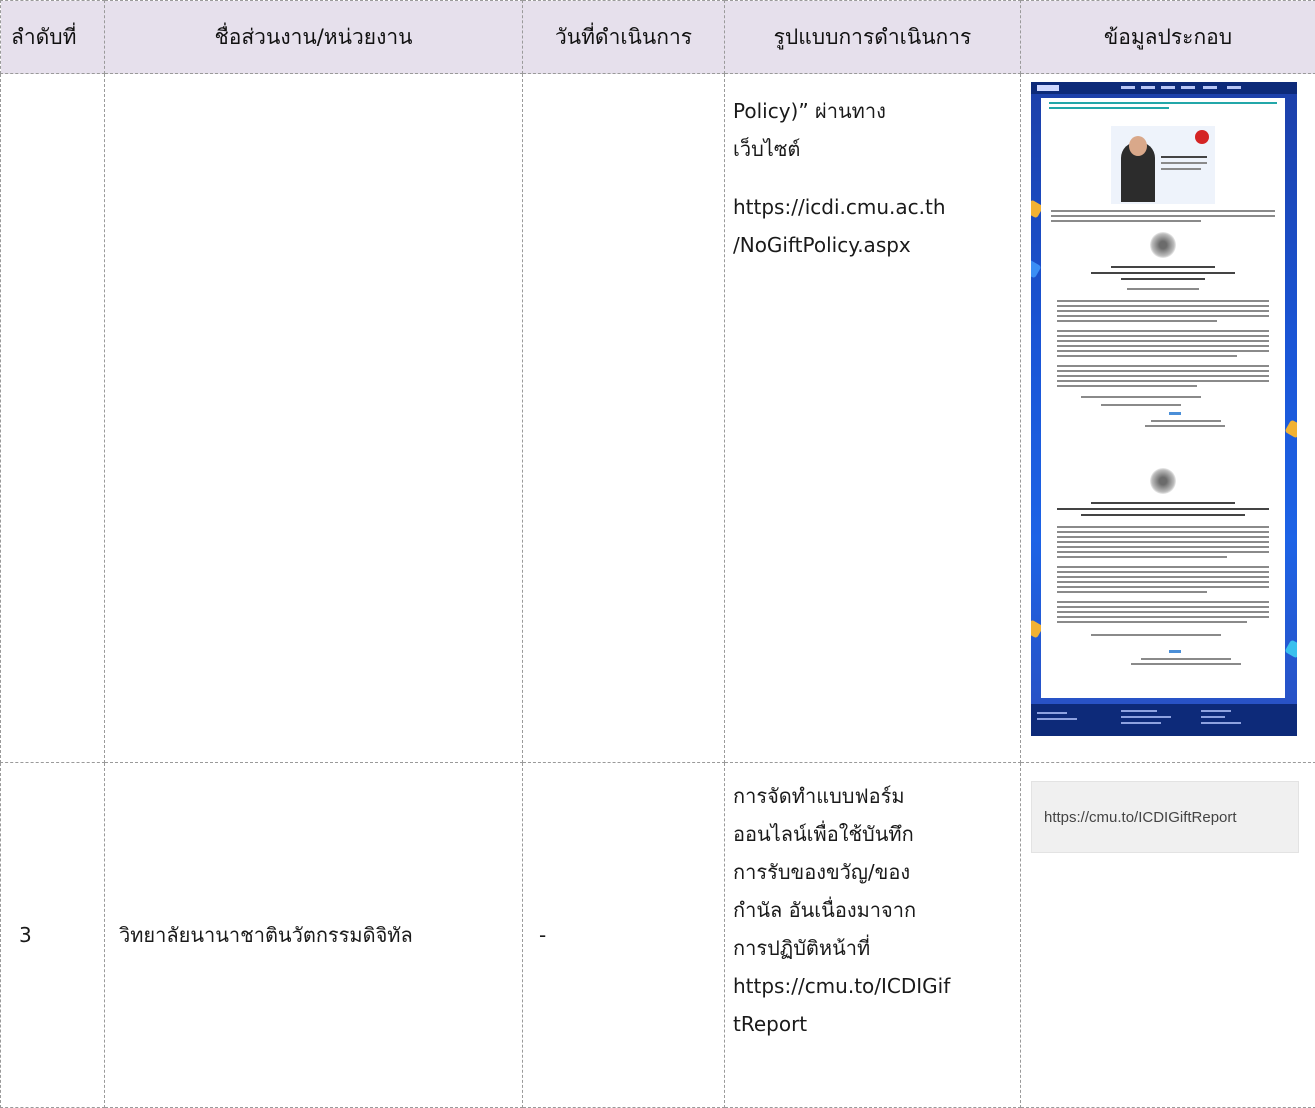 This screenshot has width=1315, height=1108. I want to click on thumbnail-navbar, so click(1164, 88).